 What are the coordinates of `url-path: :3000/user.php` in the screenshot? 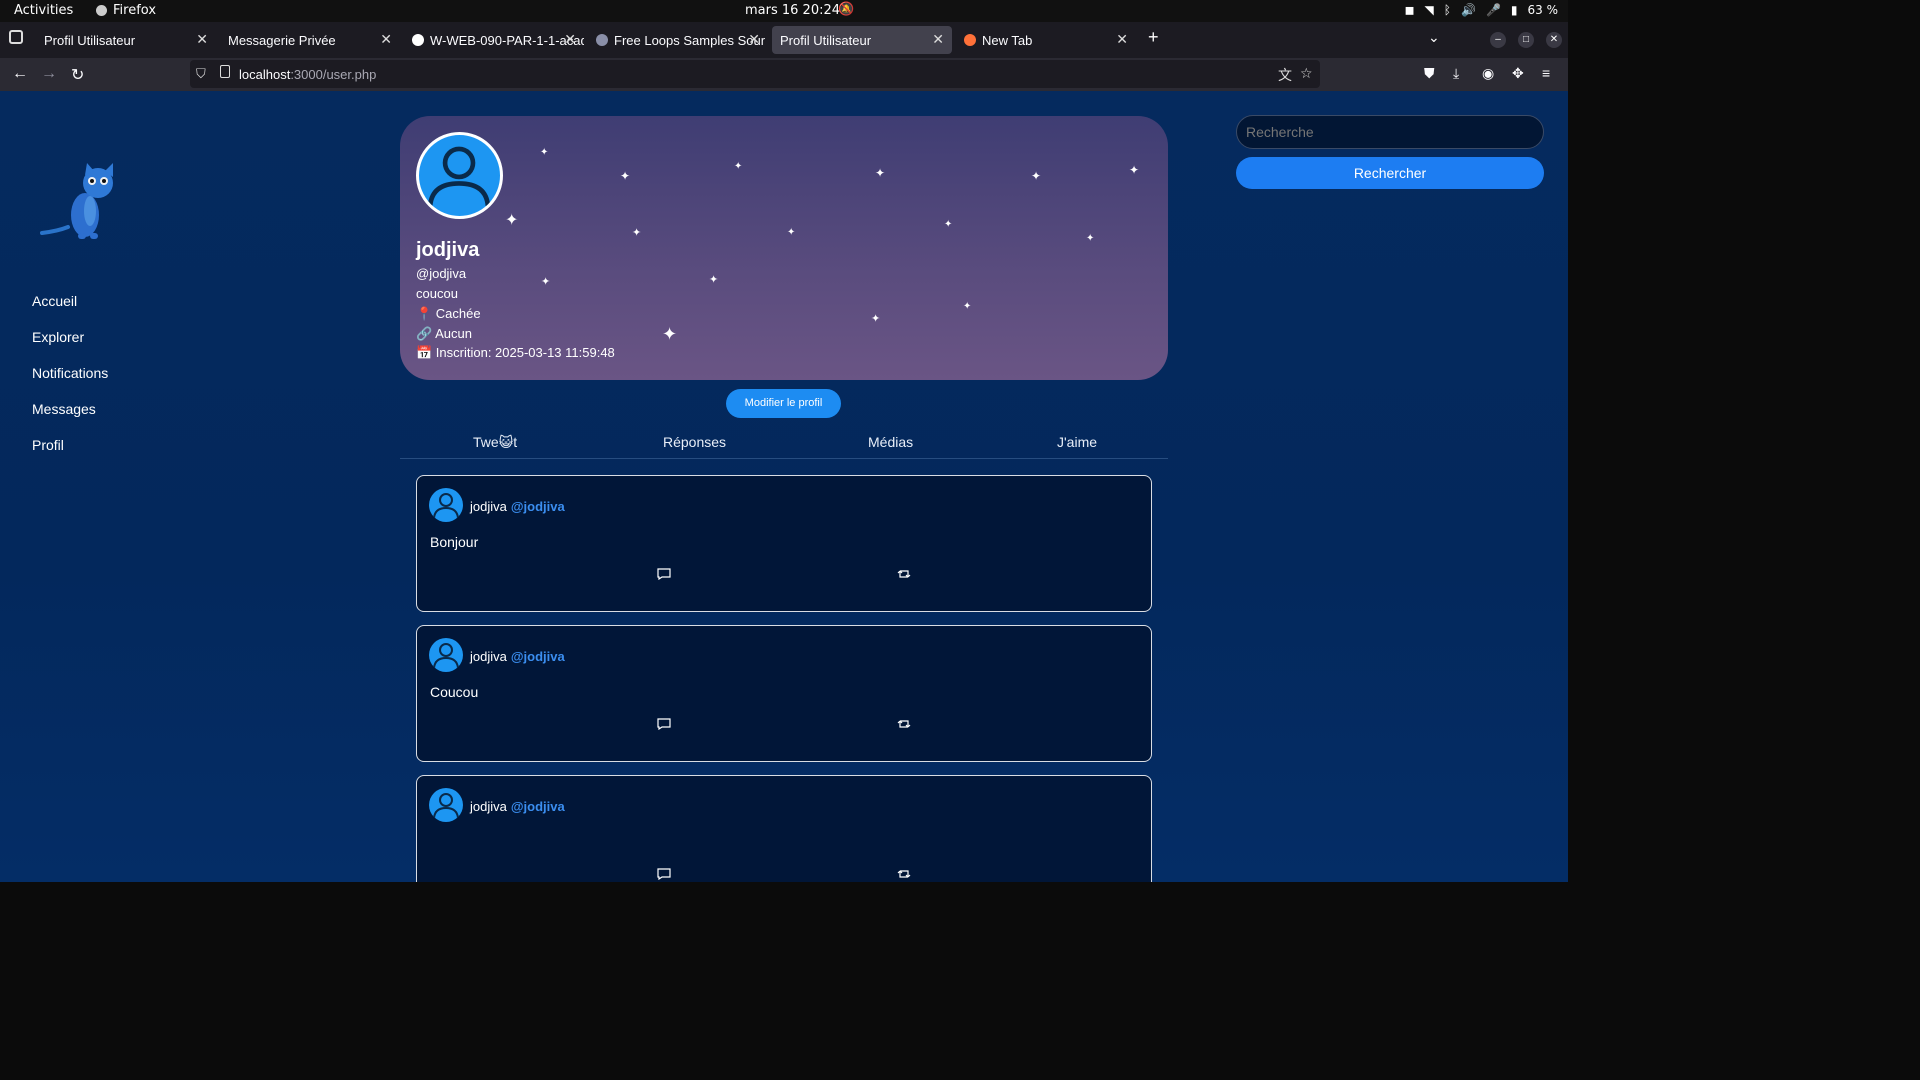 It's located at (333, 74).